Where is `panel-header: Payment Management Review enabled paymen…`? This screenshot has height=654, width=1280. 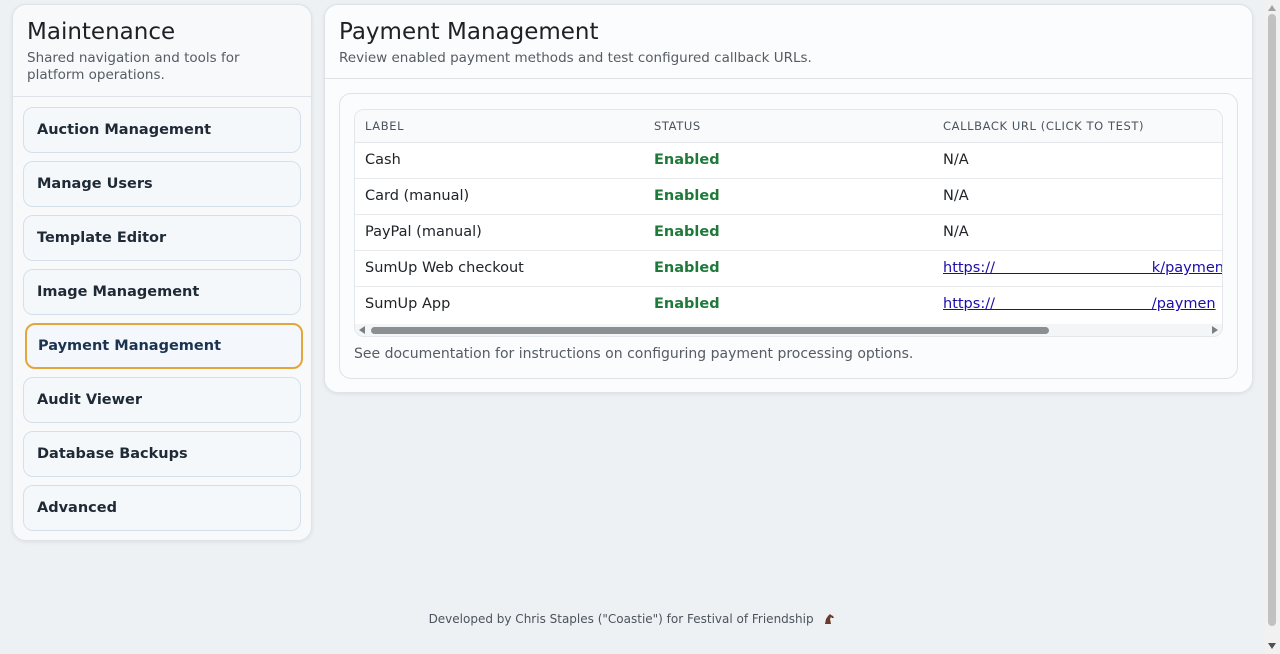
panel-header: Payment Management Review enabled paymen… is located at coordinates (788, 42).